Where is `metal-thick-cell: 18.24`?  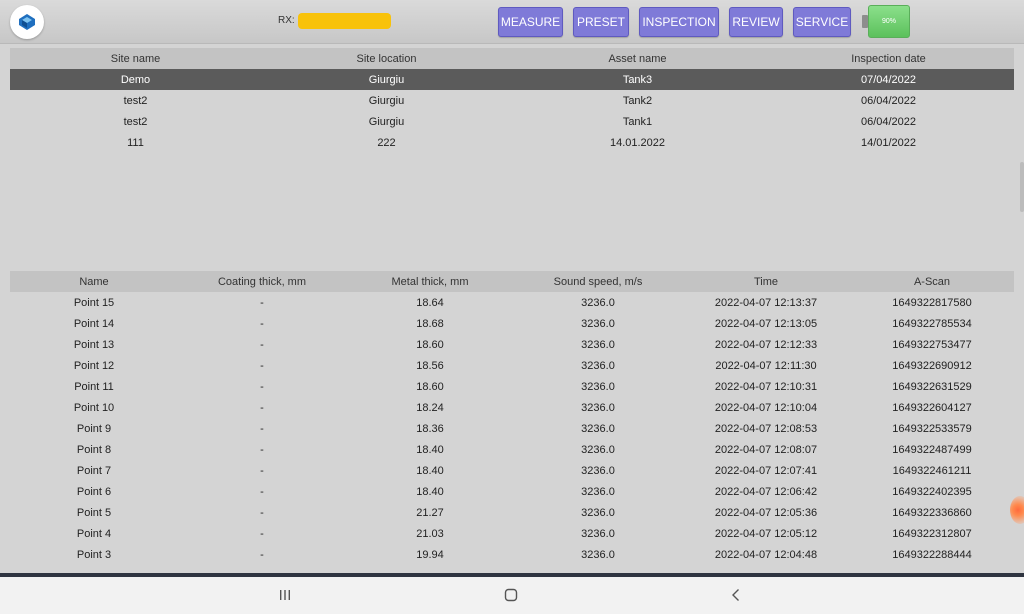
metal-thick-cell: 18.24 is located at coordinates (430, 407).